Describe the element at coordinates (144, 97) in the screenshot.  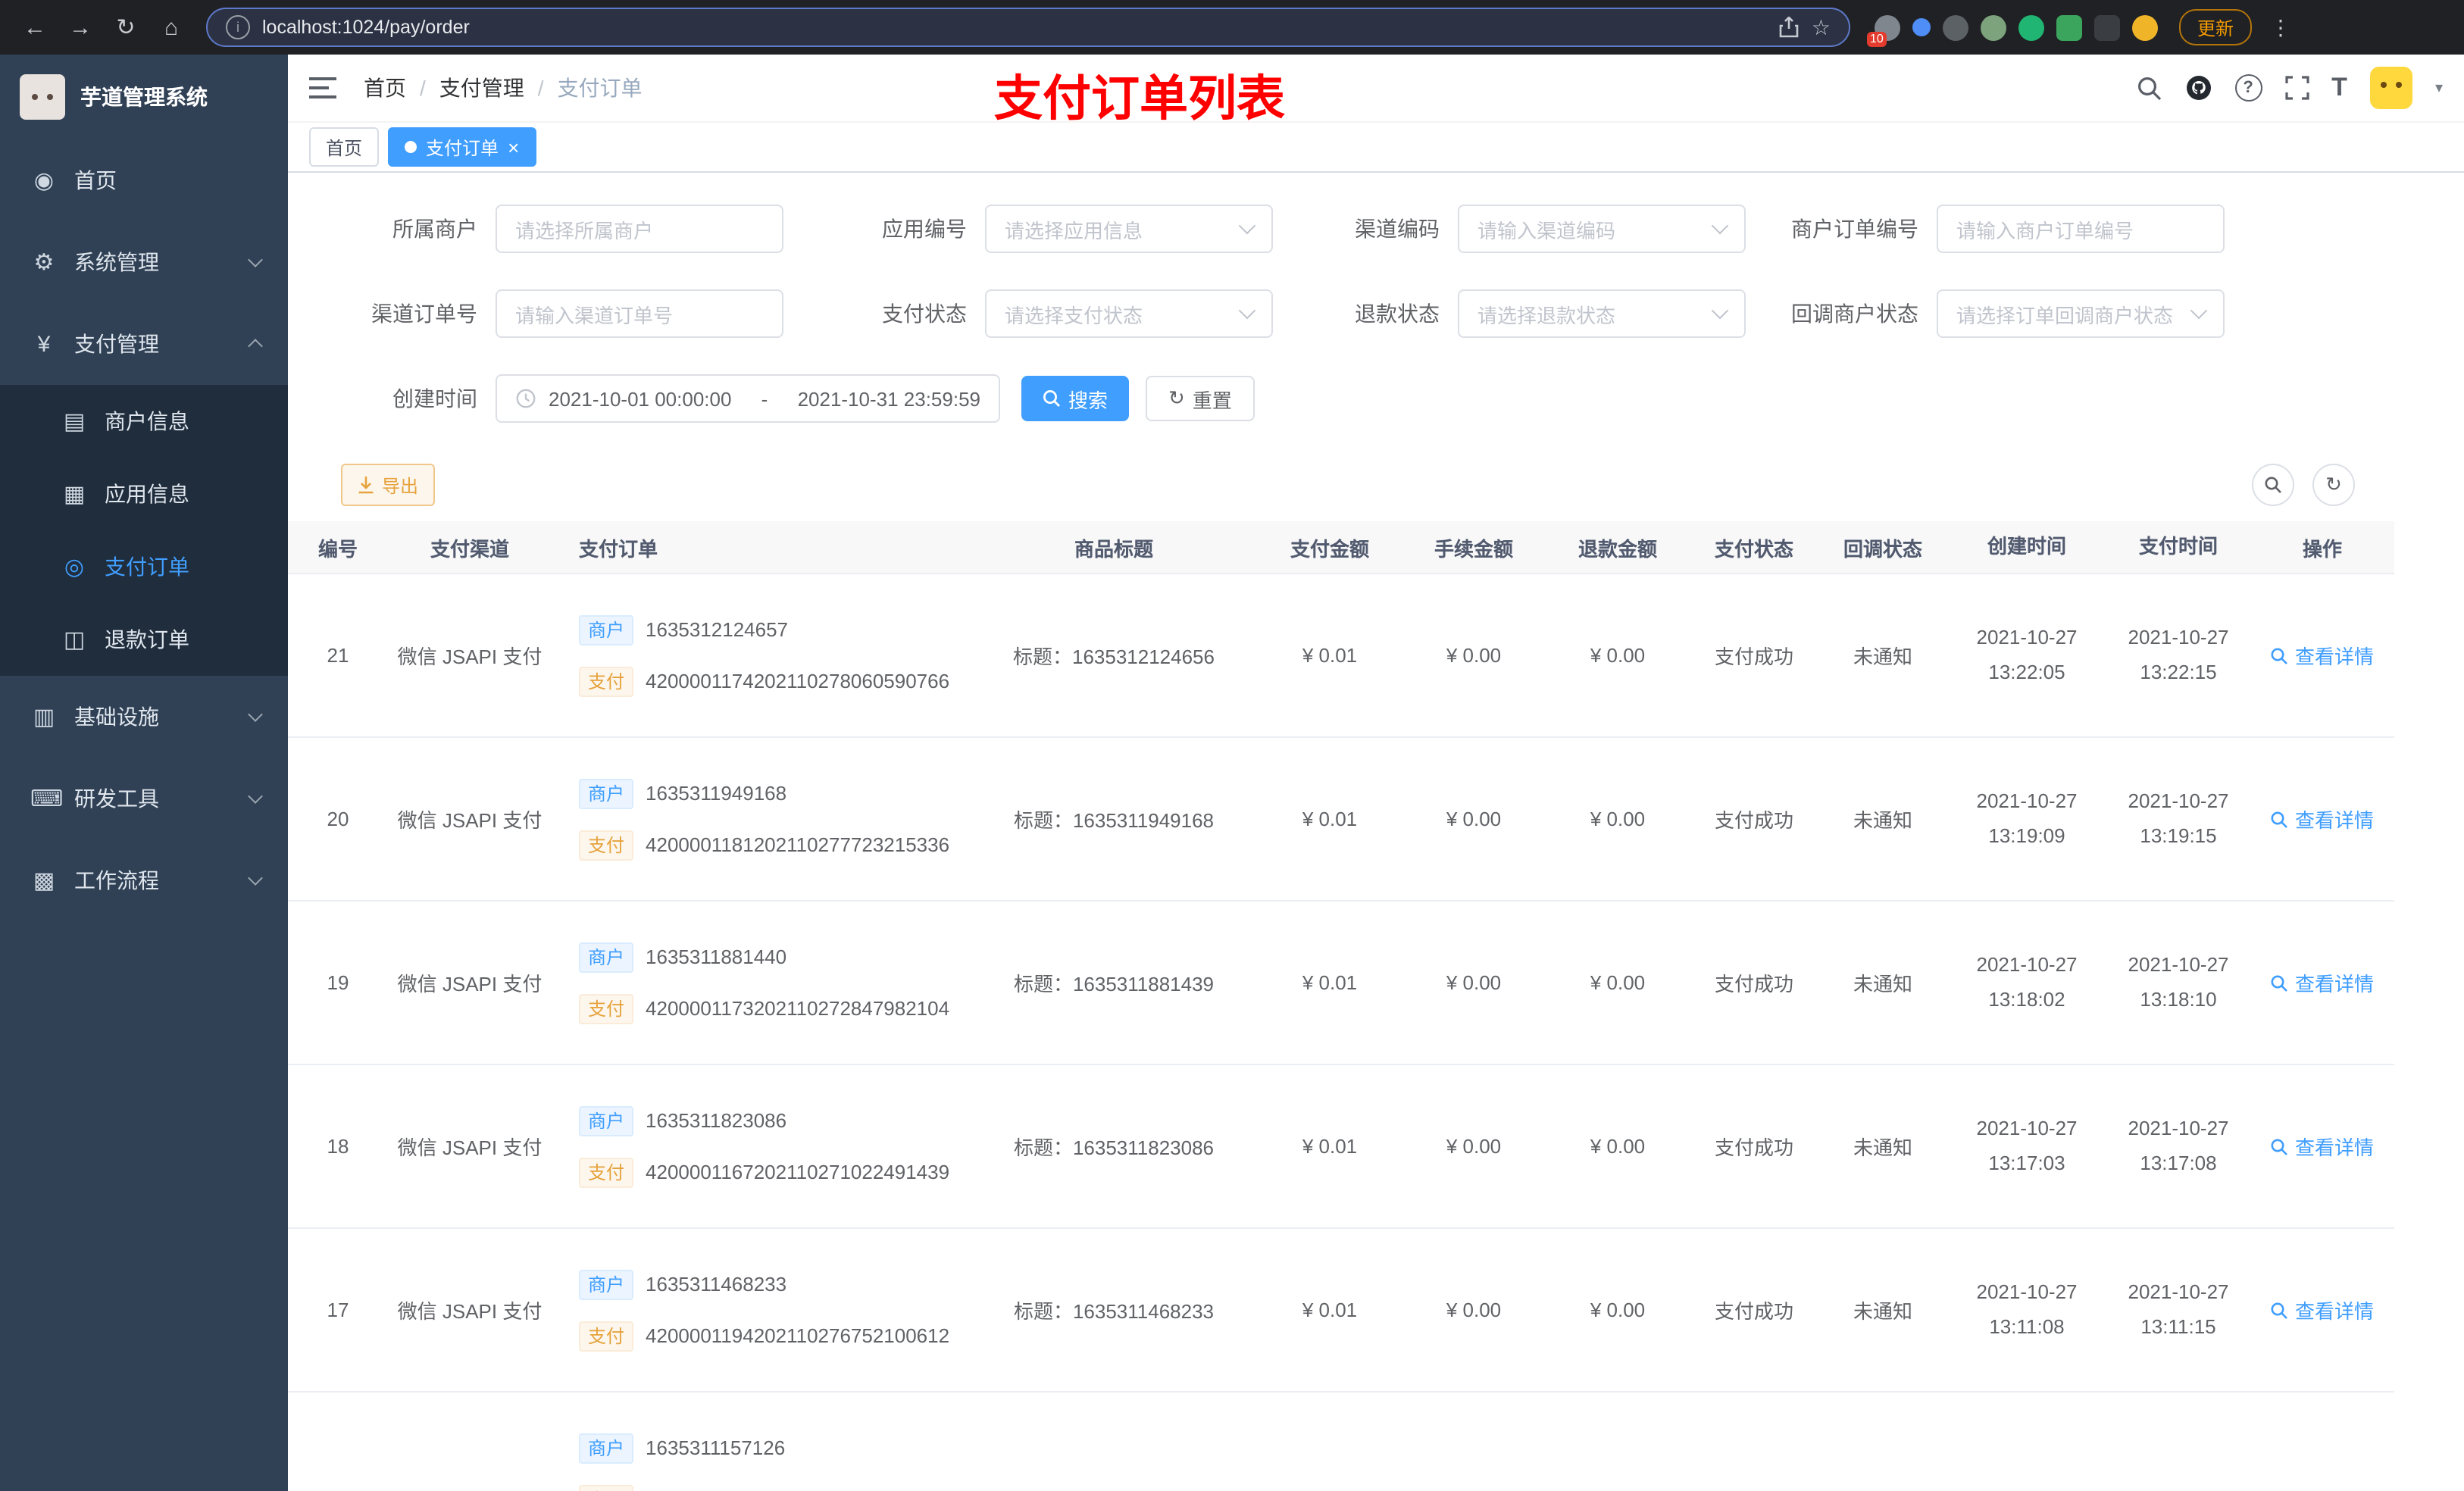
I see `app-logo: 芋道管理系统` at that location.